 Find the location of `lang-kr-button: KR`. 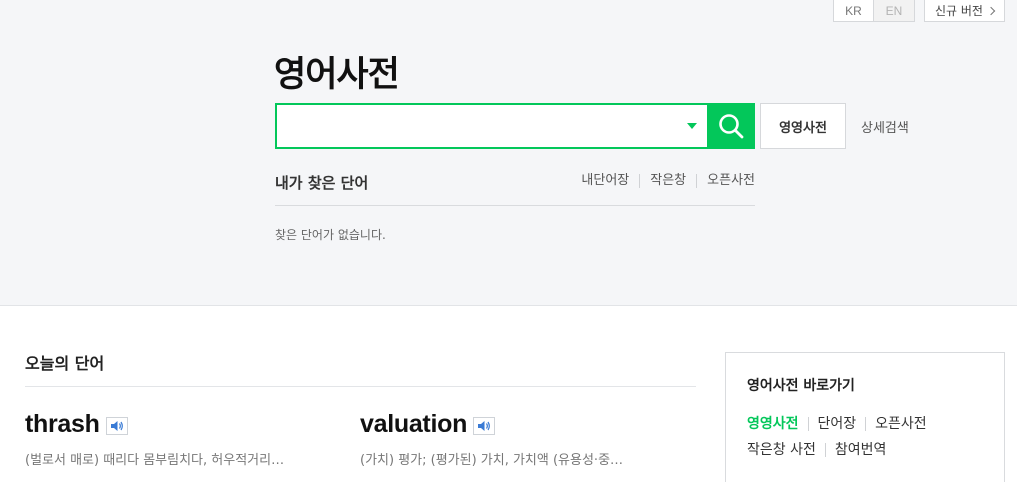

lang-kr-button: KR is located at coordinates (853, 11).